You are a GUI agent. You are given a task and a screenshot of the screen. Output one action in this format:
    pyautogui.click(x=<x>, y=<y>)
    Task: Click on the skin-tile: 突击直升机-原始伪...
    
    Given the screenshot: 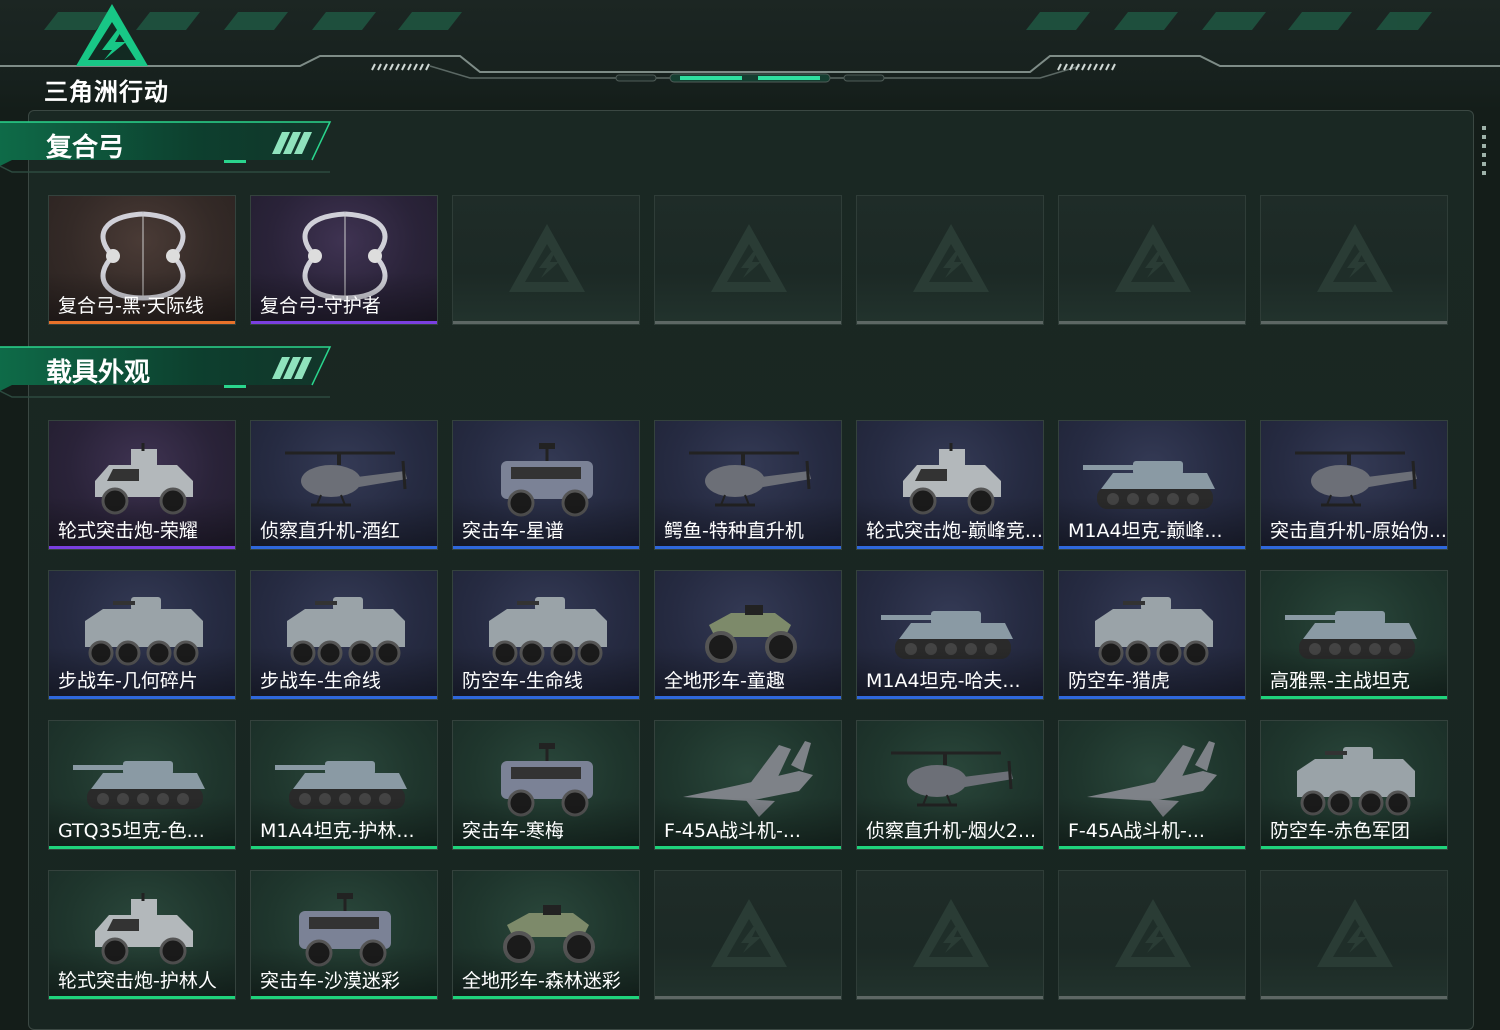 What is the action you would take?
    pyautogui.click(x=1354, y=485)
    